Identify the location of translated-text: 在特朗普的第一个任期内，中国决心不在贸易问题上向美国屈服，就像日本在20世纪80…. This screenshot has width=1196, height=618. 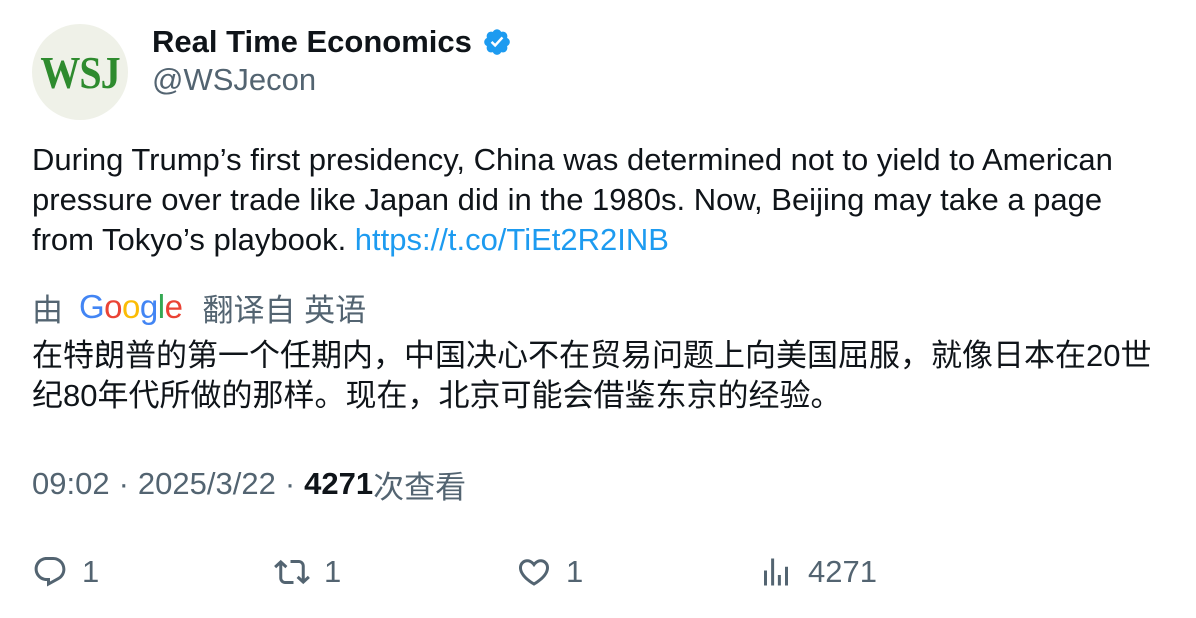
(592, 375).